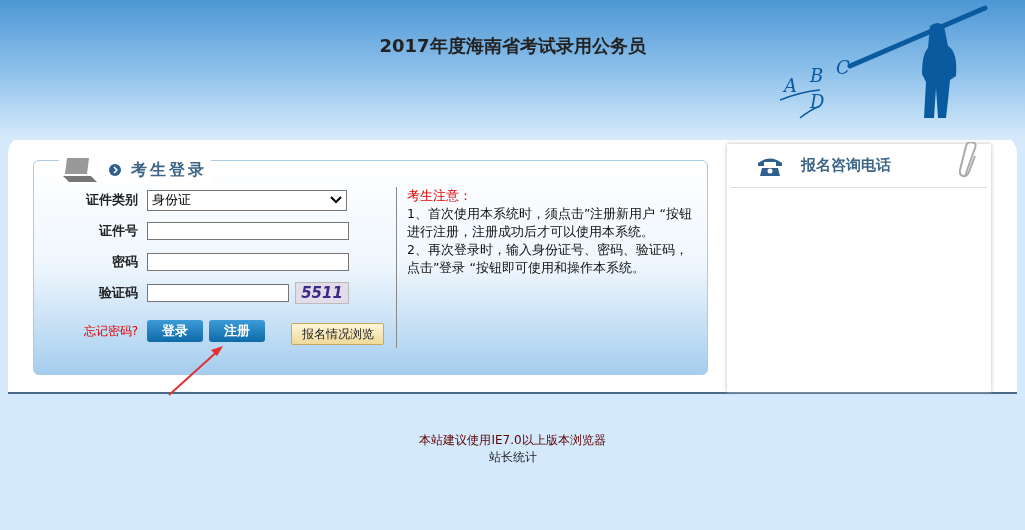 Image resolution: width=1025 pixels, height=530 pixels. I want to click on captcha-image: 5511, so click(322, 293).